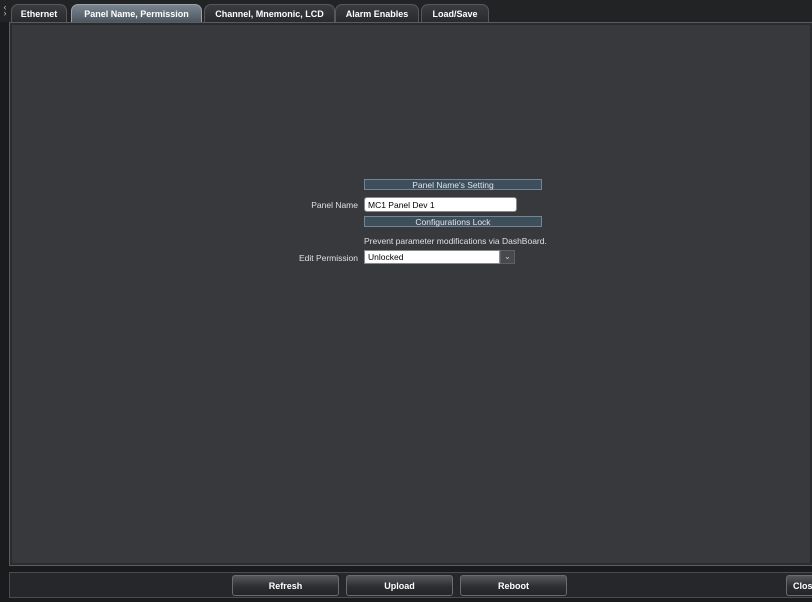 The height and width of the screenshot is (602, 812). I want to click on edit-permission-select: Unlocked, so click(432, 257).